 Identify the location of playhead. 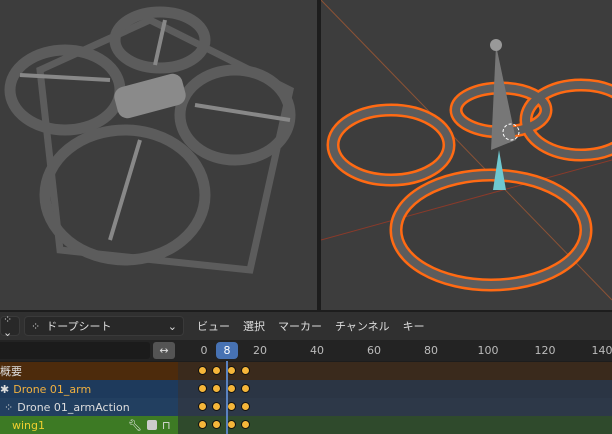
(227, 397).